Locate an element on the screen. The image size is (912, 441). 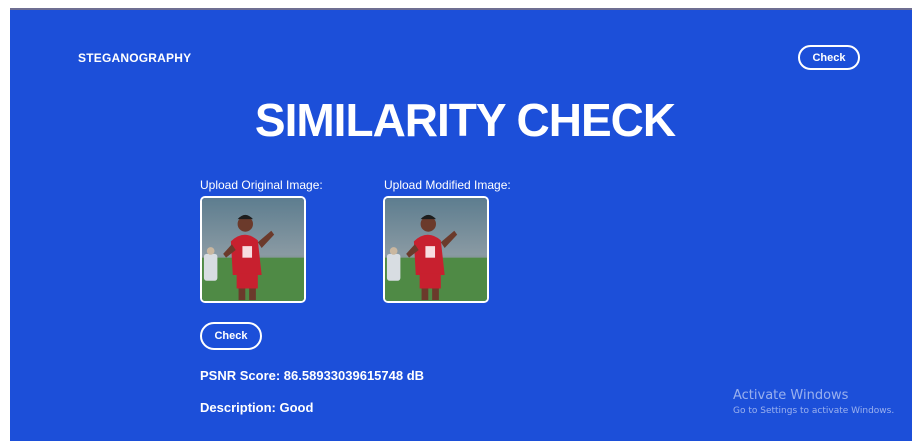
original-image-thumbnail is located at coordinates (253, 249).